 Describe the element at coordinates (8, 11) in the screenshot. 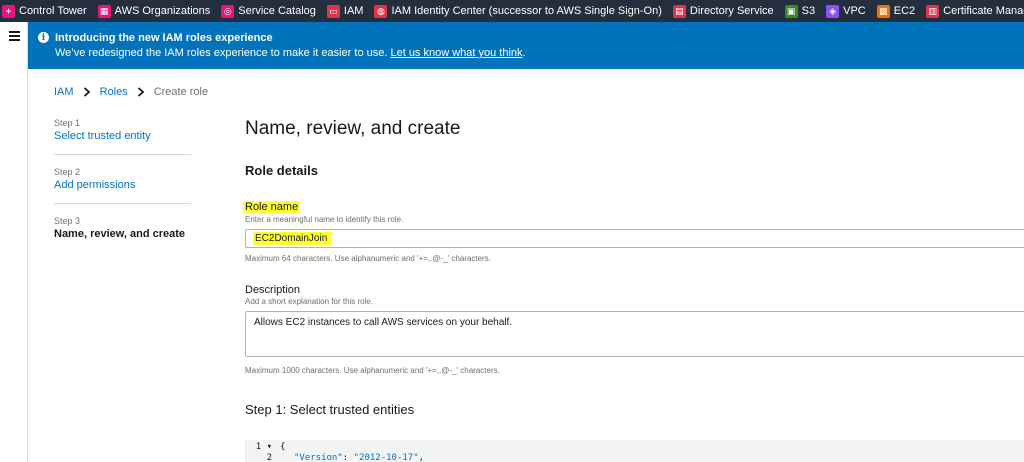

I see `control-tower-icon: +` at that location.